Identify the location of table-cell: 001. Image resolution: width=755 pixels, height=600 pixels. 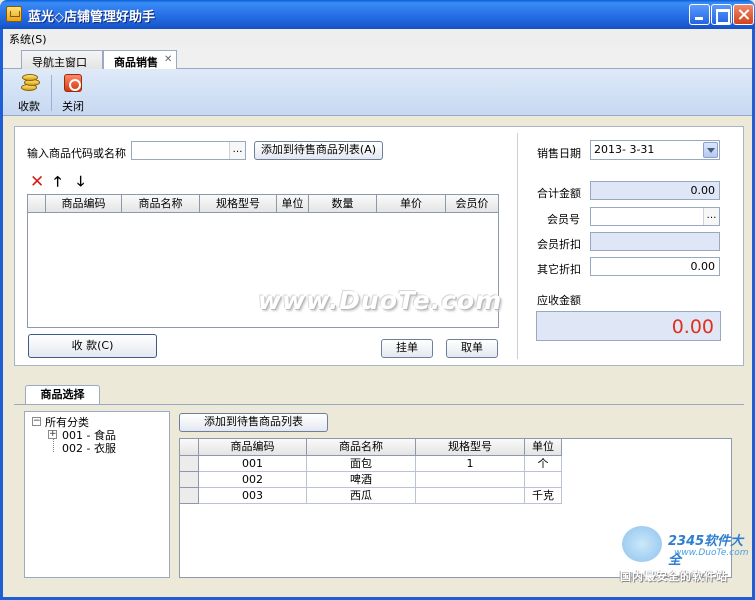
(253, 464).